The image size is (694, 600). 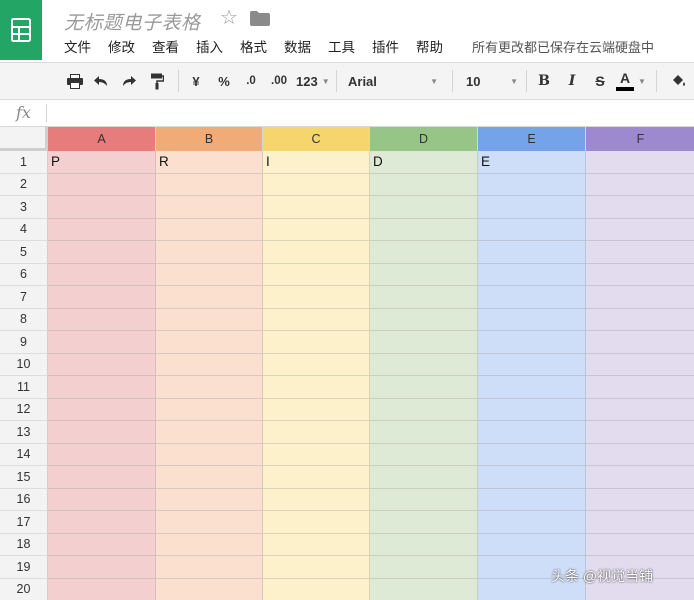 What do you see at coordinates (316, 184) in the screenshot?
I see `cell-c2` at bounding box center [316, 184].